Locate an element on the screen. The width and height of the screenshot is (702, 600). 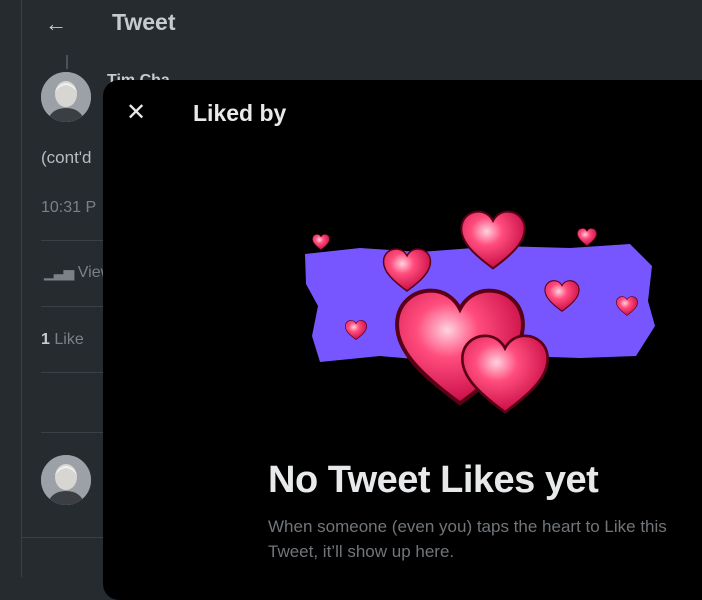
likes-row: 1 Like is located at coordinates (62, 340).